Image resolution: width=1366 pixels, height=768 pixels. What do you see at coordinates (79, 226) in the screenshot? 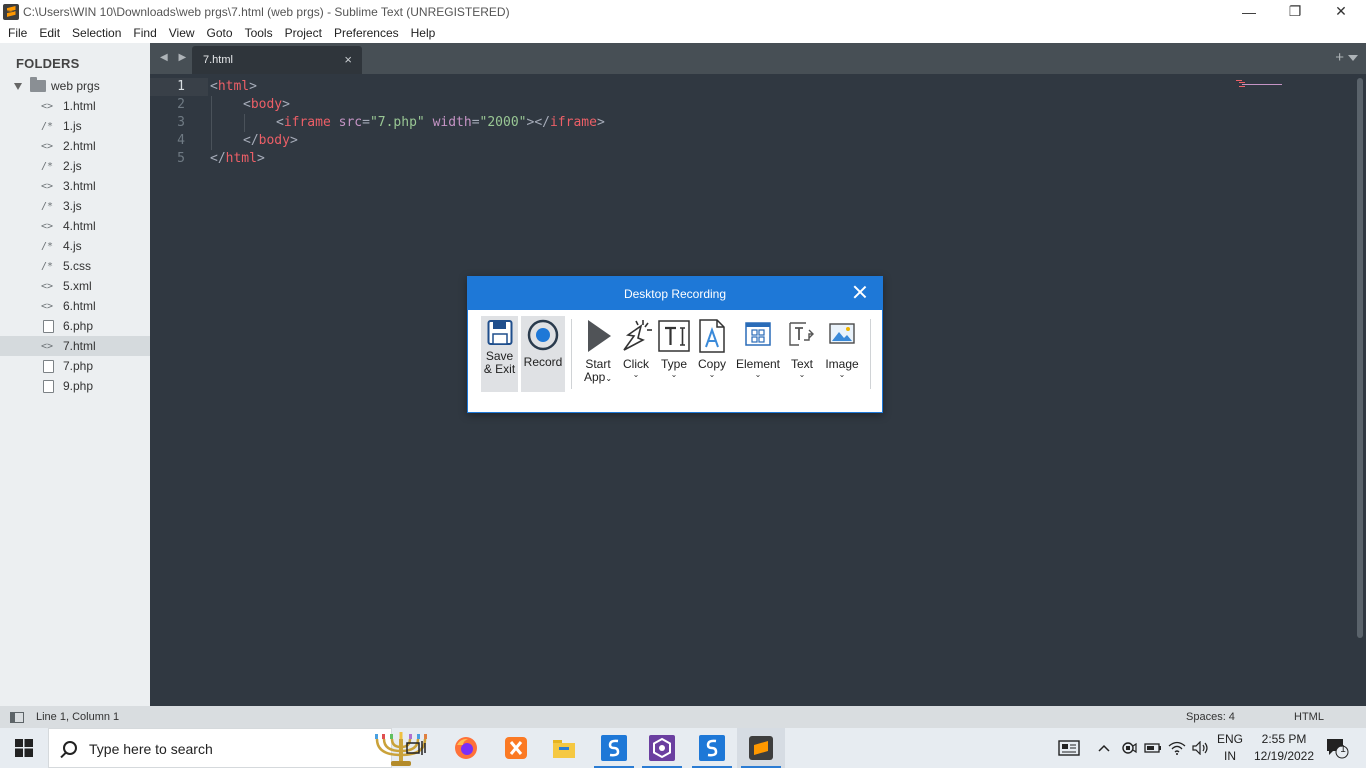
I see `sidebar-file-label: 4.html` at bounding box center [79, 226].